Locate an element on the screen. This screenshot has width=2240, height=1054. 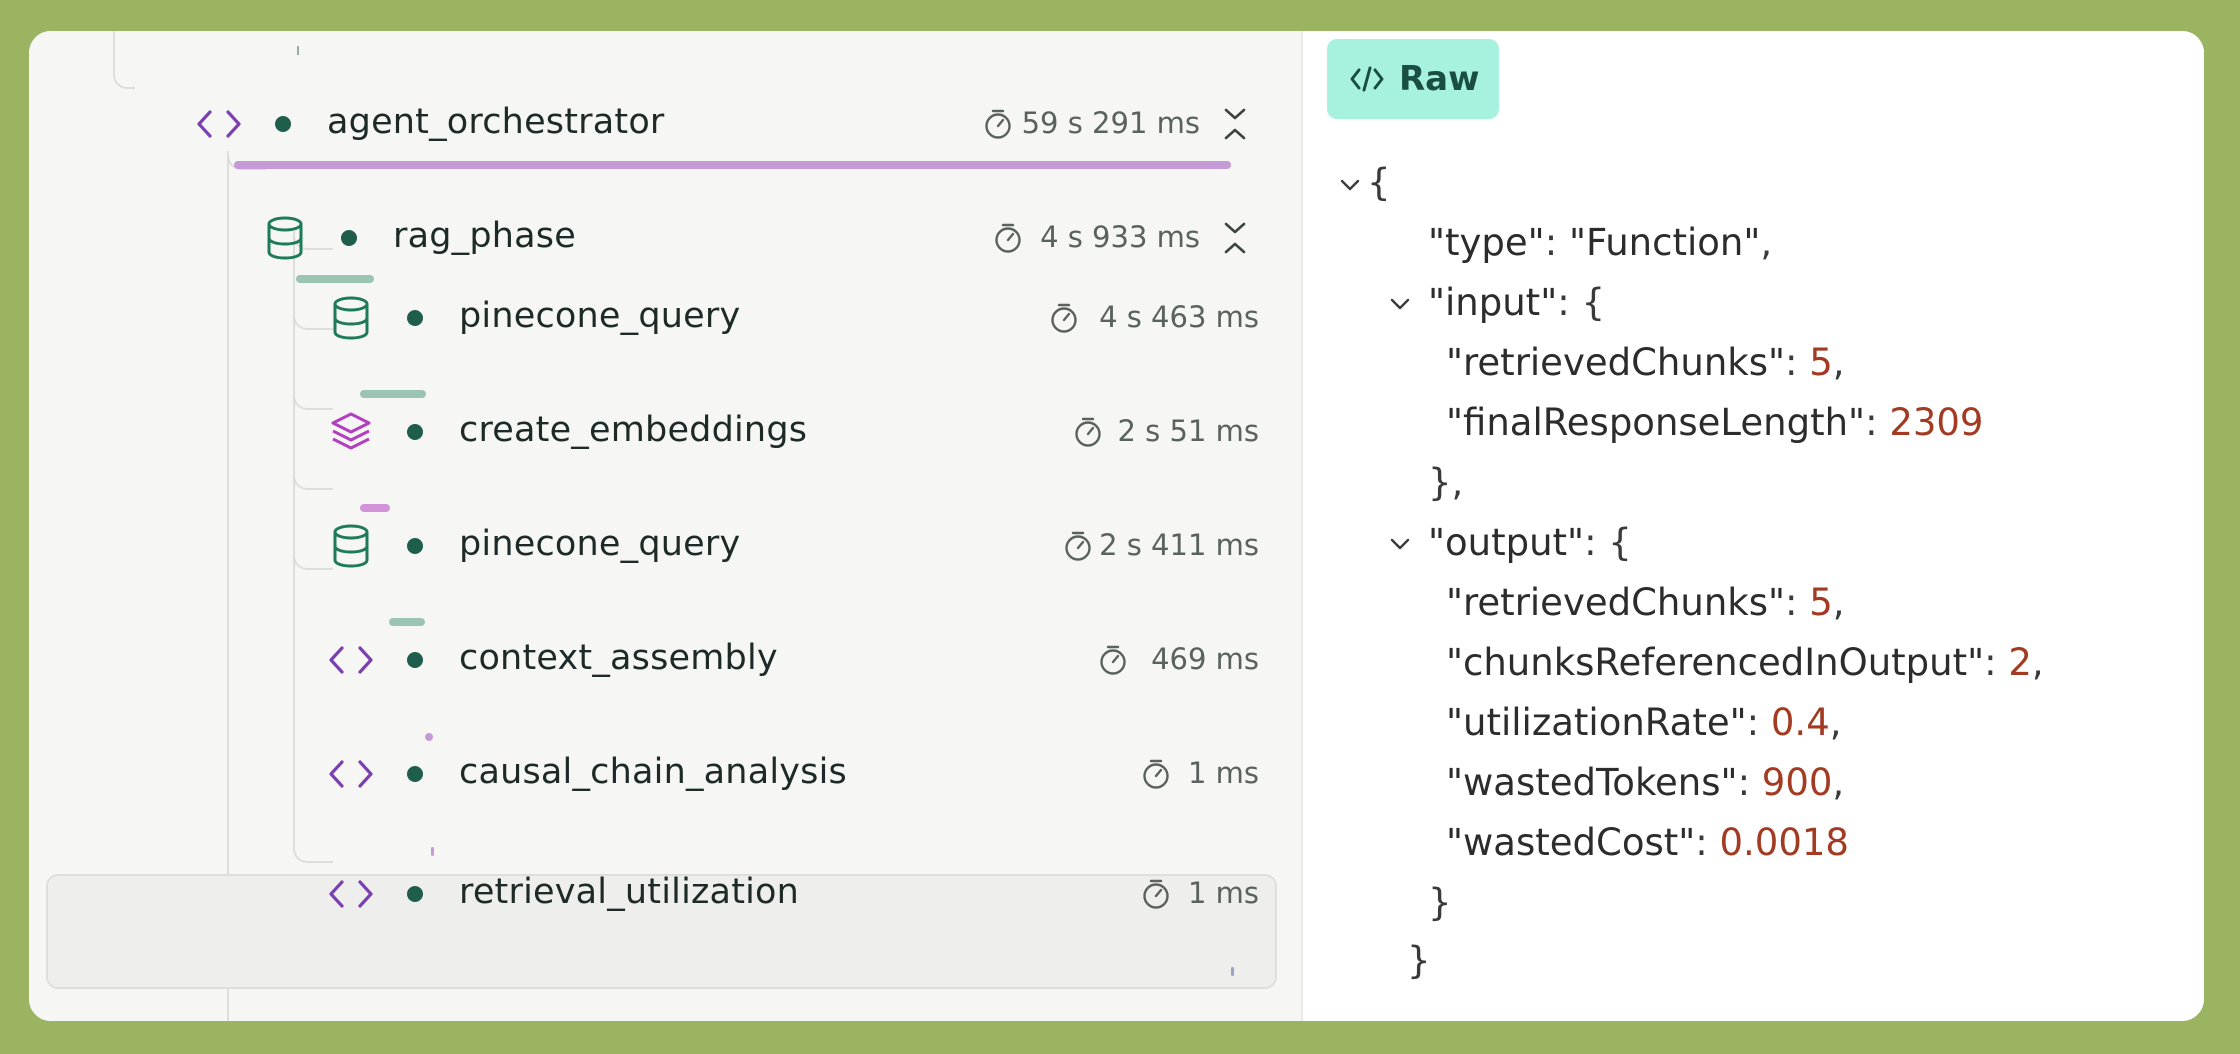
json-line: "utilizationRate": 0.4, is located at coordinates (1644, 722).